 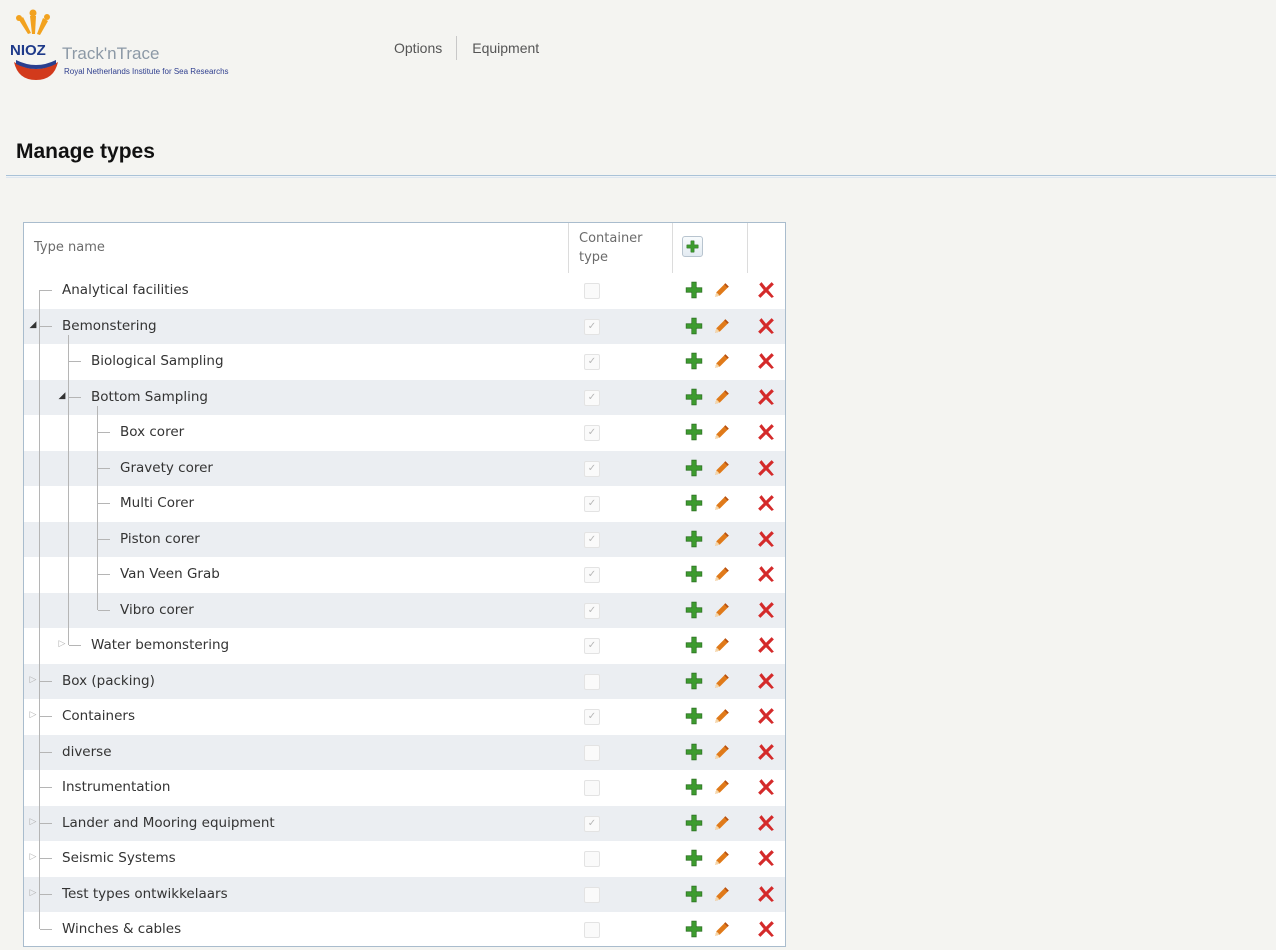 I want to click on tree-row: Multi Corer ✓, so click(x=404, y=504).